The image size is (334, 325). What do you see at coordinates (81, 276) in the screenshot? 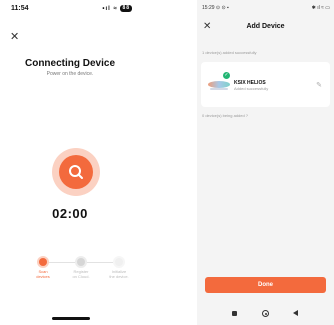
I see `step-label: on Cloud.` at bounding box center [81, 276].